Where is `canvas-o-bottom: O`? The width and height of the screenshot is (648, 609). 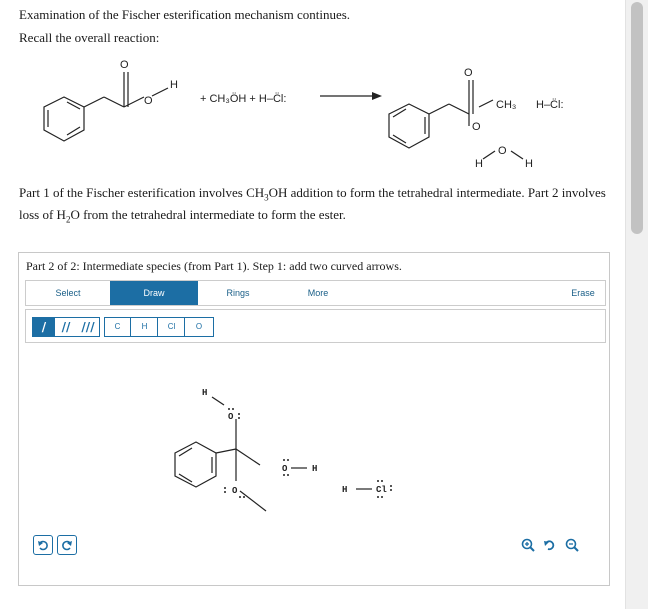 canvas-o-bottom: O is located at coordinates (235, 491).